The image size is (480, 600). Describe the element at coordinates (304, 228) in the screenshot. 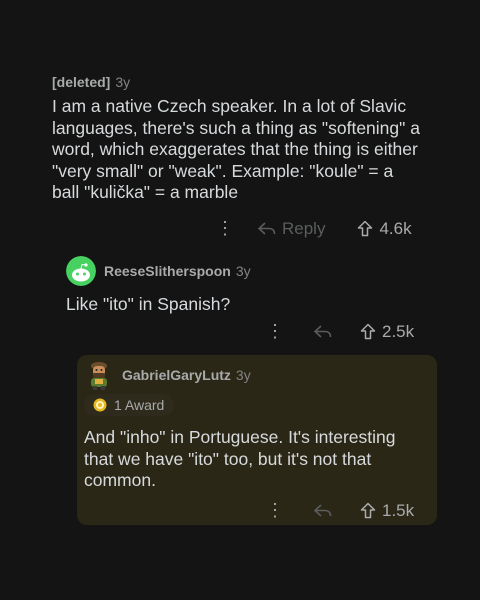

I see `reply-label: Reply` at that location.